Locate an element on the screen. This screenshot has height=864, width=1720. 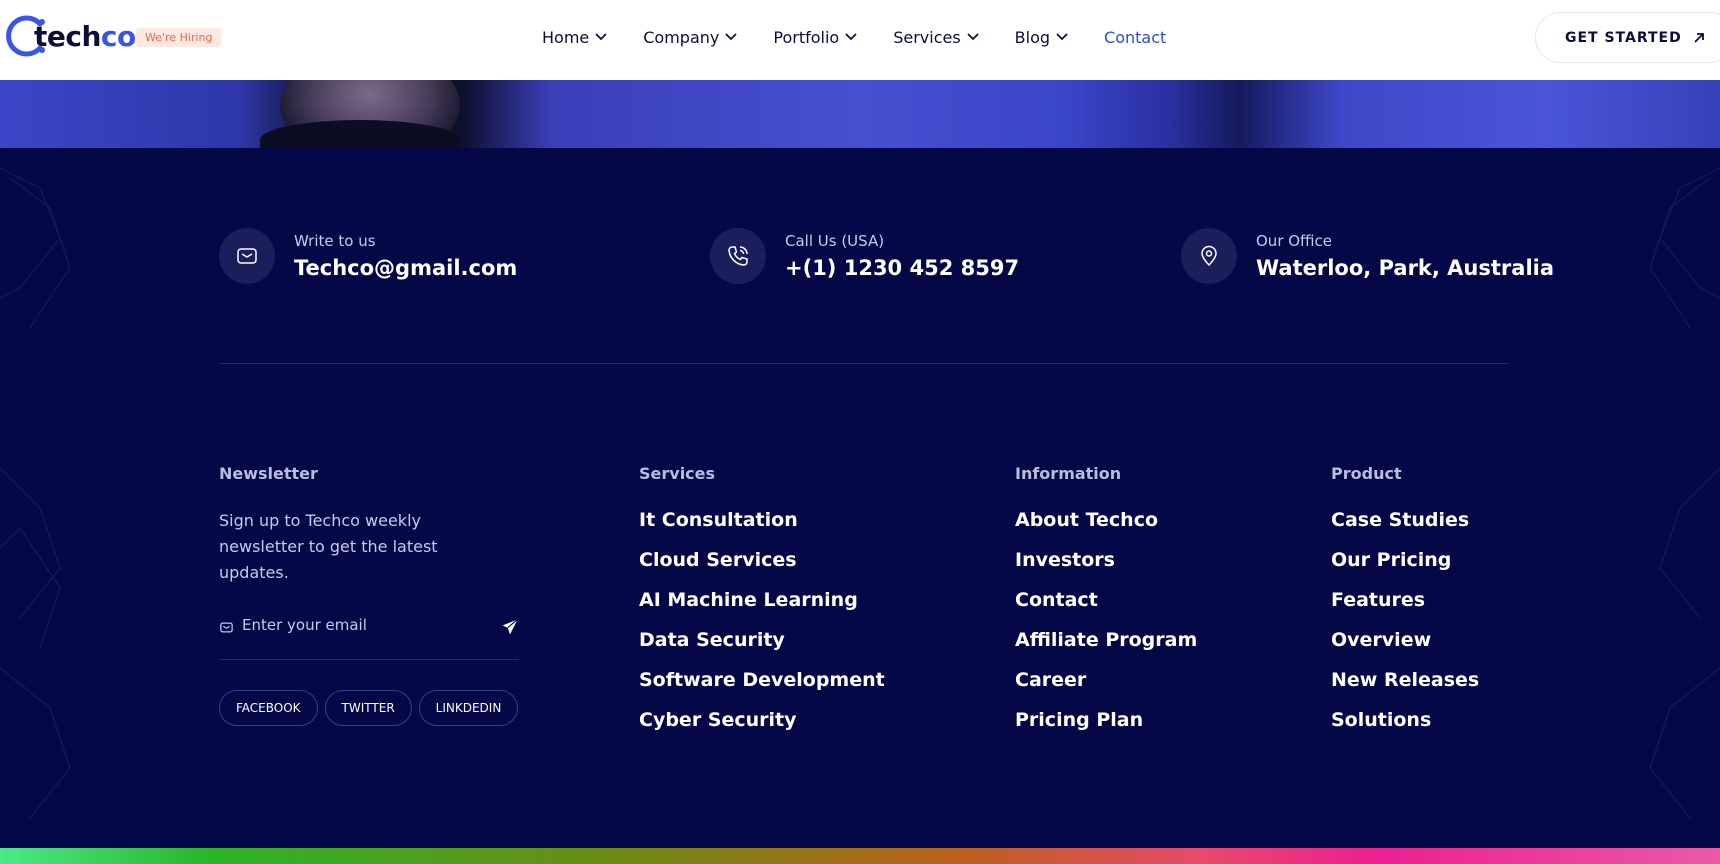
information-title: Information is located at coordinates (1068, 473).